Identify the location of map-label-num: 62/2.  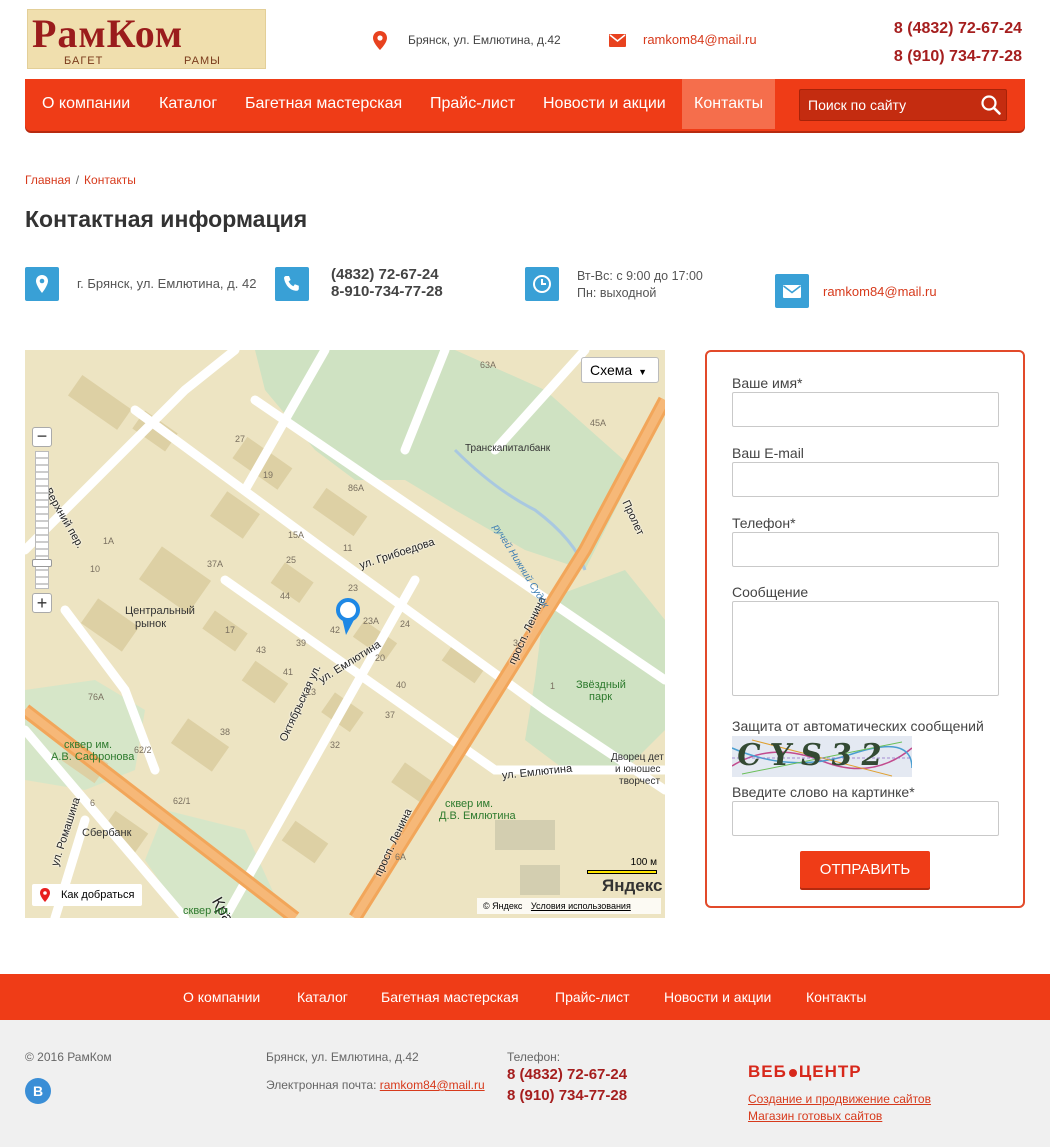
(143, 750).